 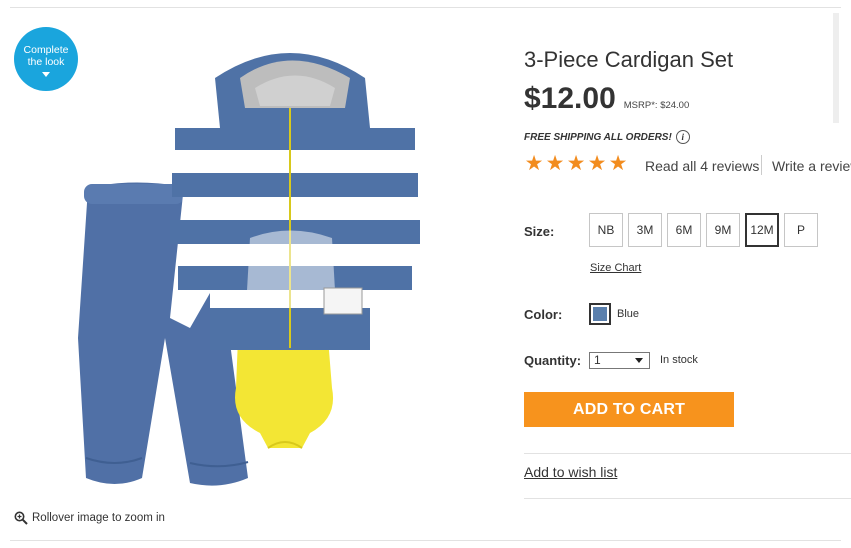 What do you see at coordinates (46, 50) in the screenshot?
I see `badge-line-1: Complete` at bounding box center [46, 50].